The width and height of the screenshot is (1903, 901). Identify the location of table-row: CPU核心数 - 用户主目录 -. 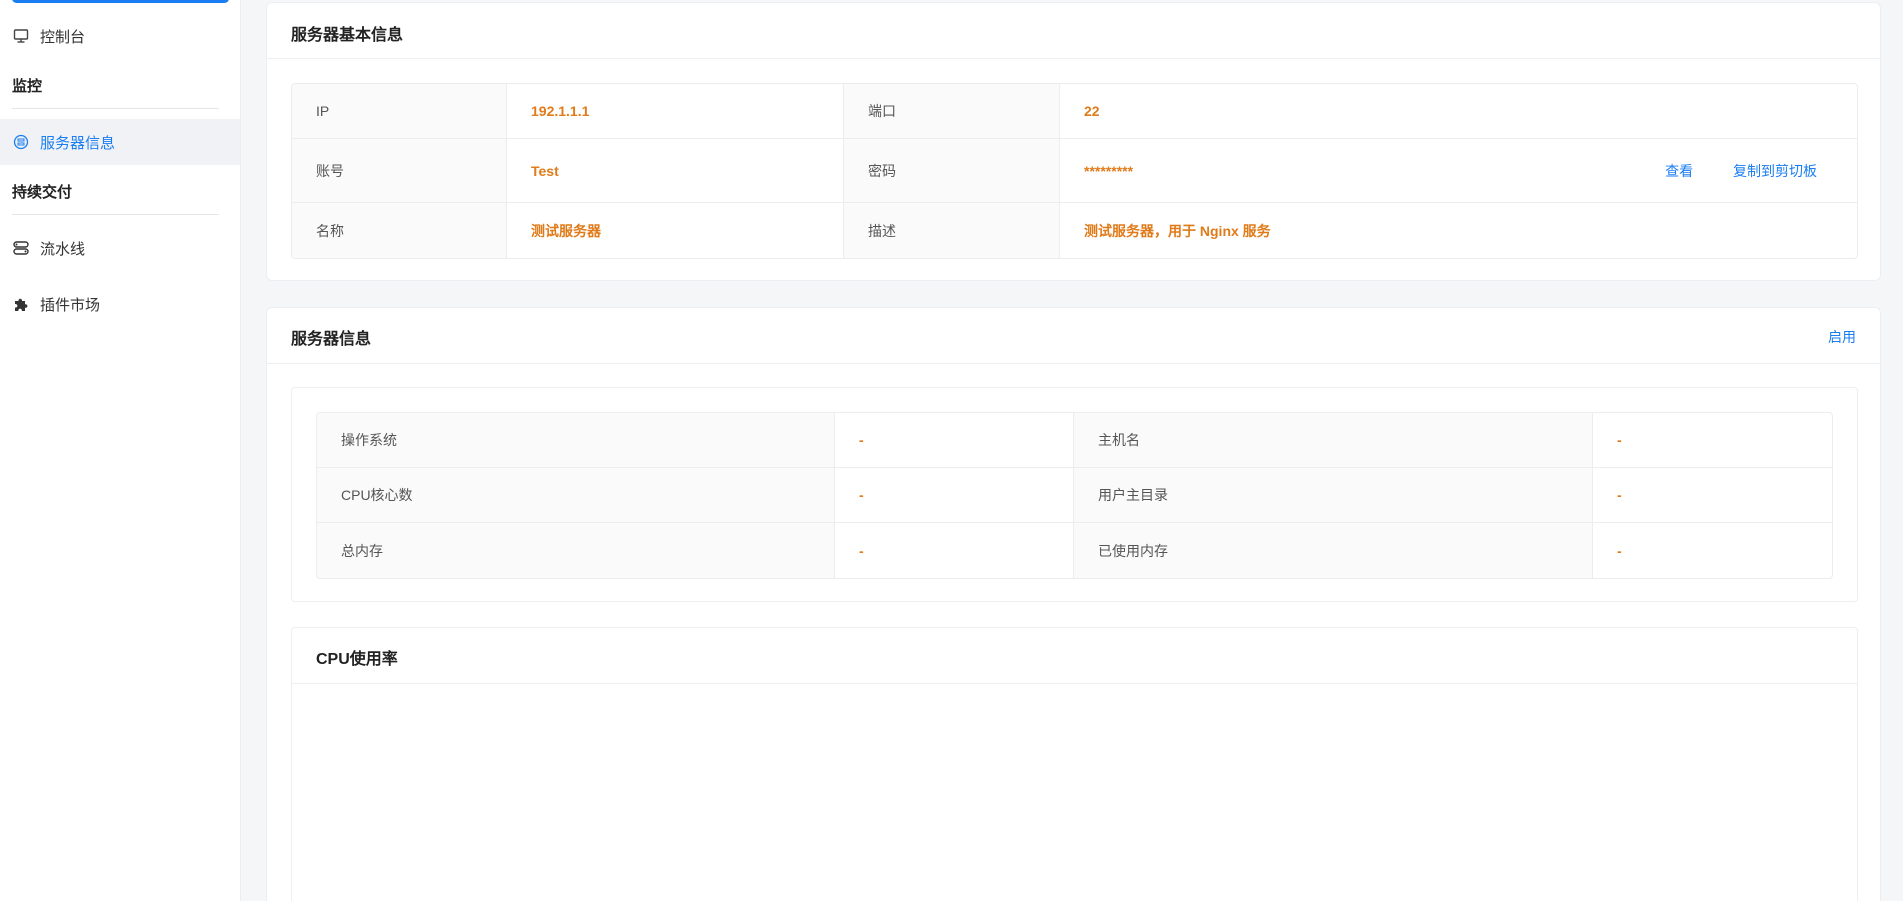
(1074, 495).